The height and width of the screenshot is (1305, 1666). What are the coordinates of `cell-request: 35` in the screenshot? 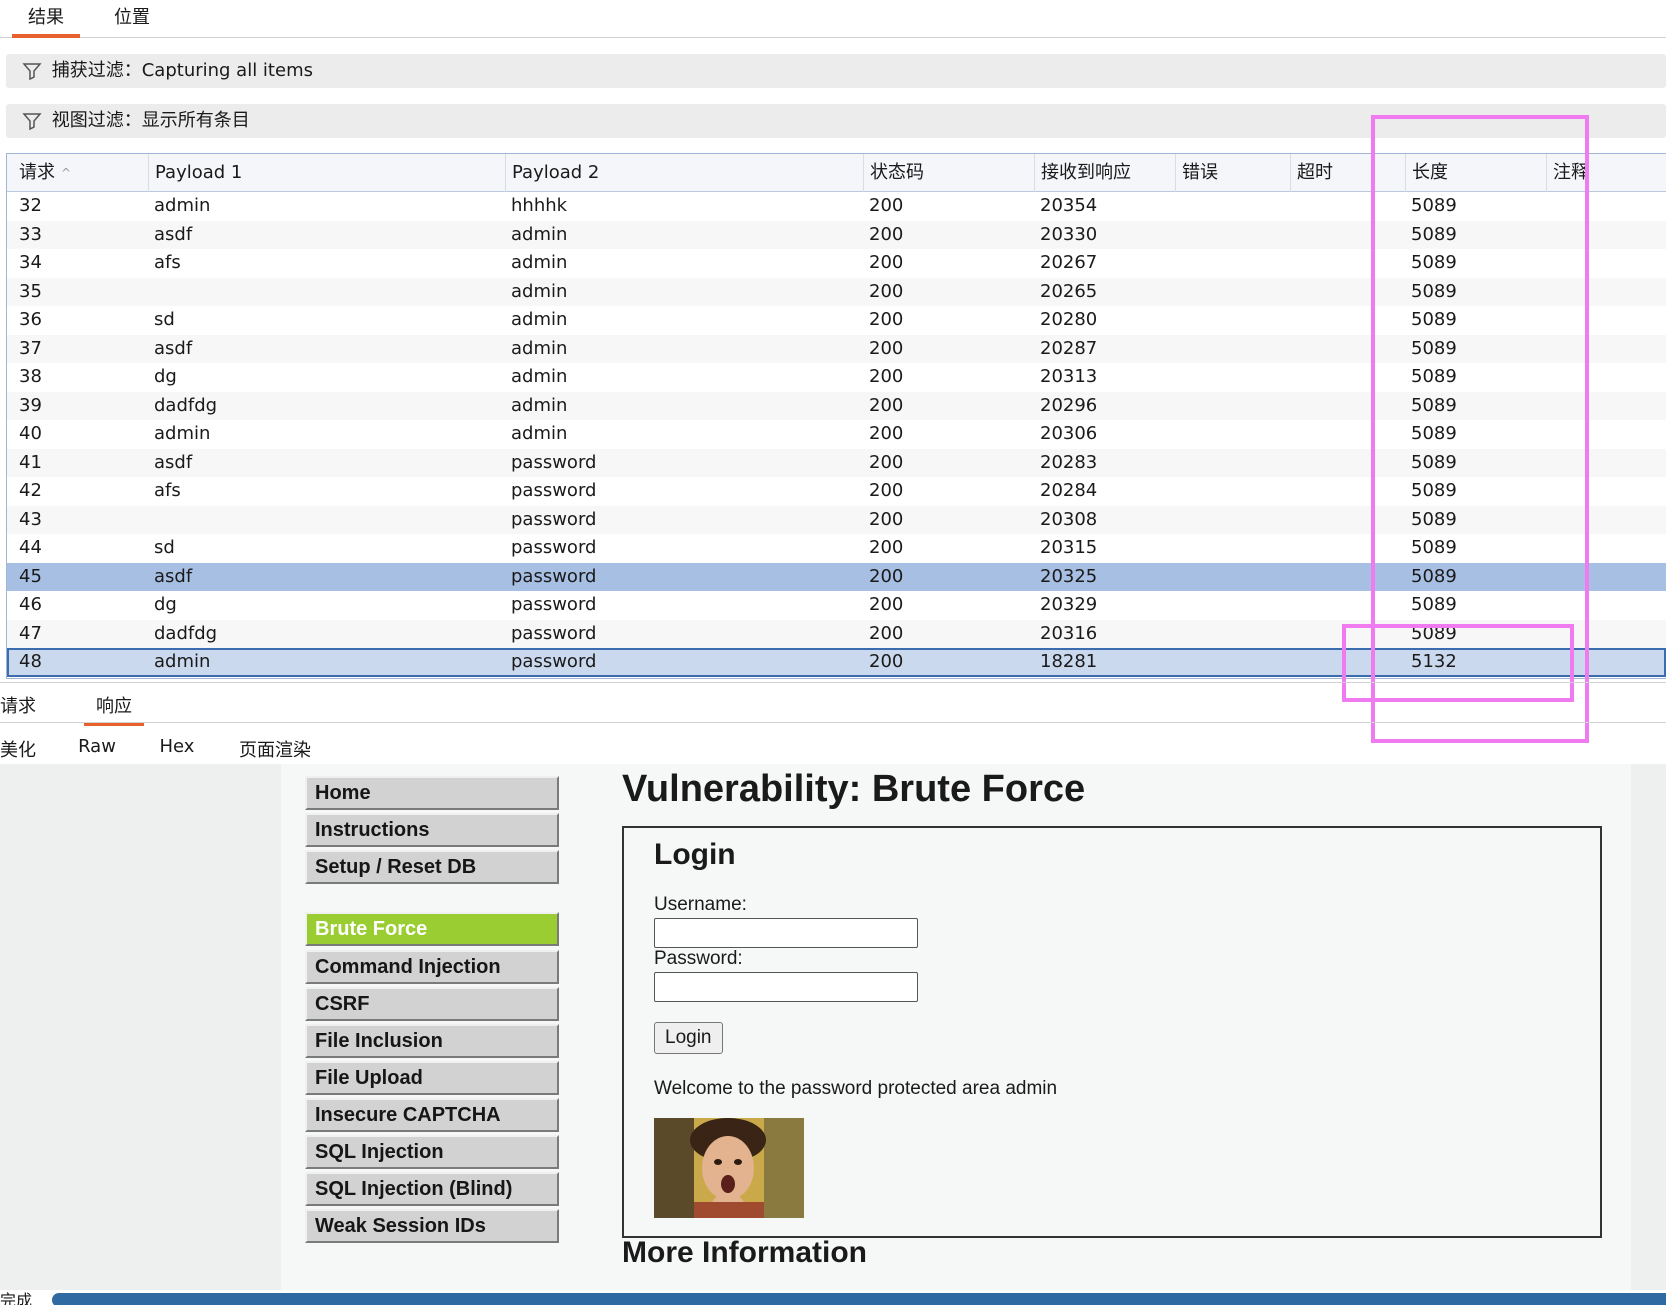 It's located at (30, 291).